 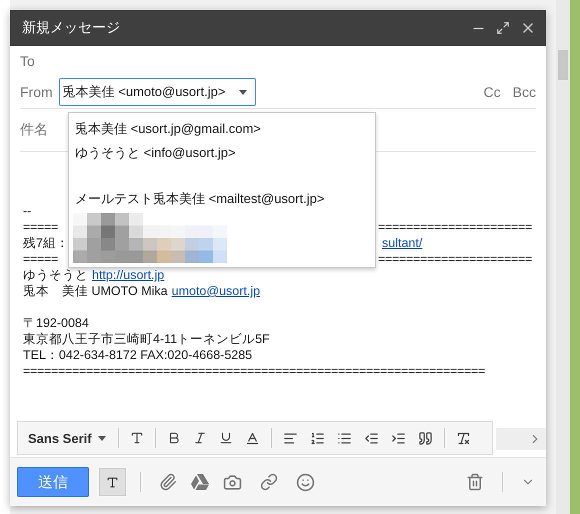 I want to click on window-title: 新規メッセージ, so click(x=71, y=28).